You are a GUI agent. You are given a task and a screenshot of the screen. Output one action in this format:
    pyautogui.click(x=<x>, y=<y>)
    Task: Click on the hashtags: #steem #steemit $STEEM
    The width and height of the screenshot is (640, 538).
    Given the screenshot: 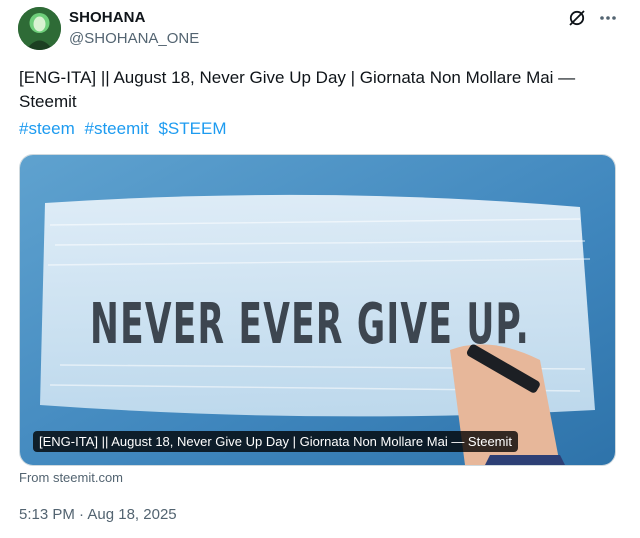 What is the action you would take?
    pyautogui.click(x=125, y=129)
    